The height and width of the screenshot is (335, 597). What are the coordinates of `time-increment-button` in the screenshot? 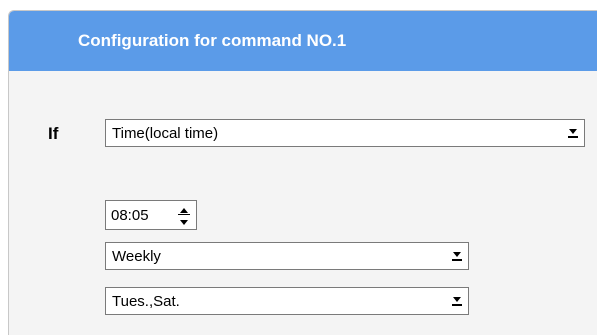 It's located at (184, 208).